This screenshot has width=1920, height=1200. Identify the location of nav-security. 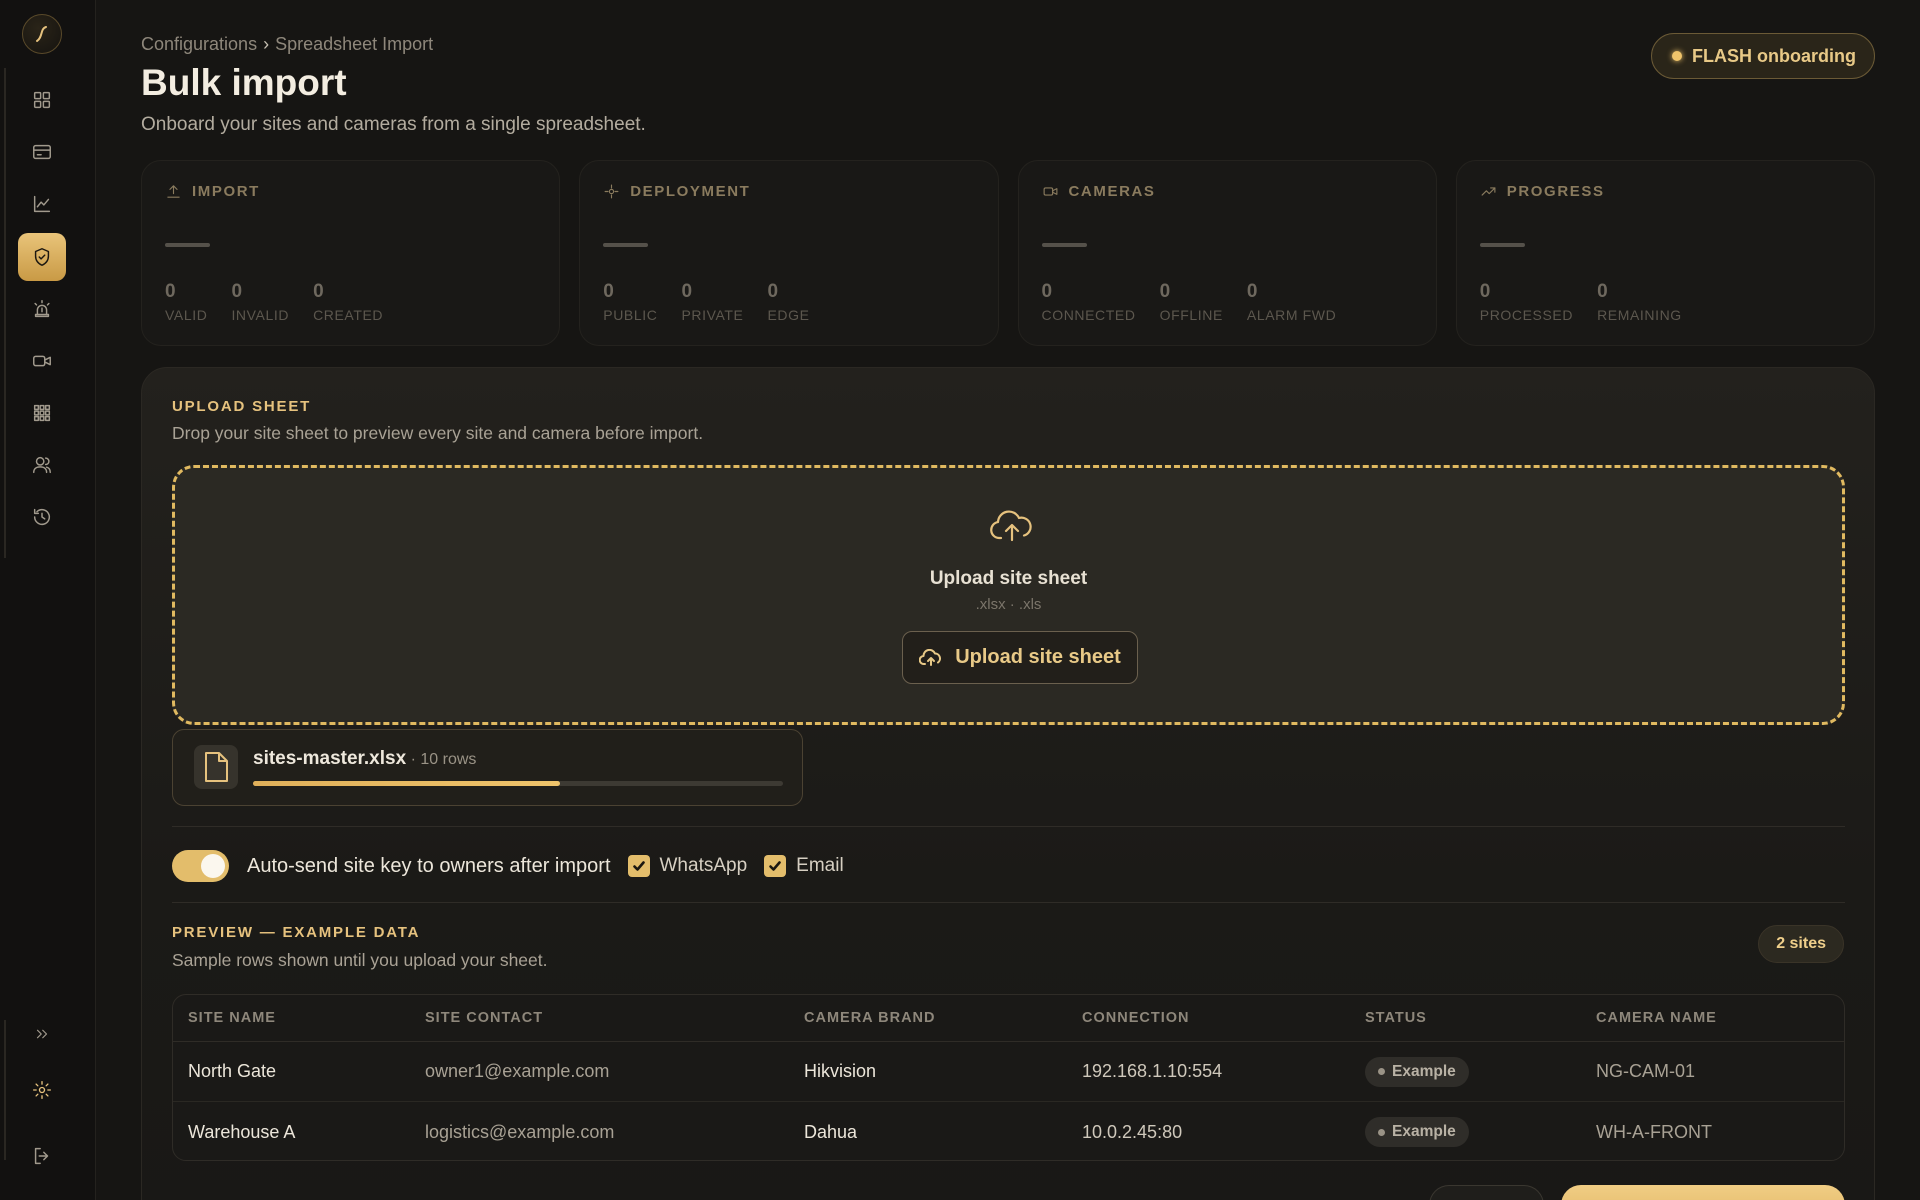
(42, 257).